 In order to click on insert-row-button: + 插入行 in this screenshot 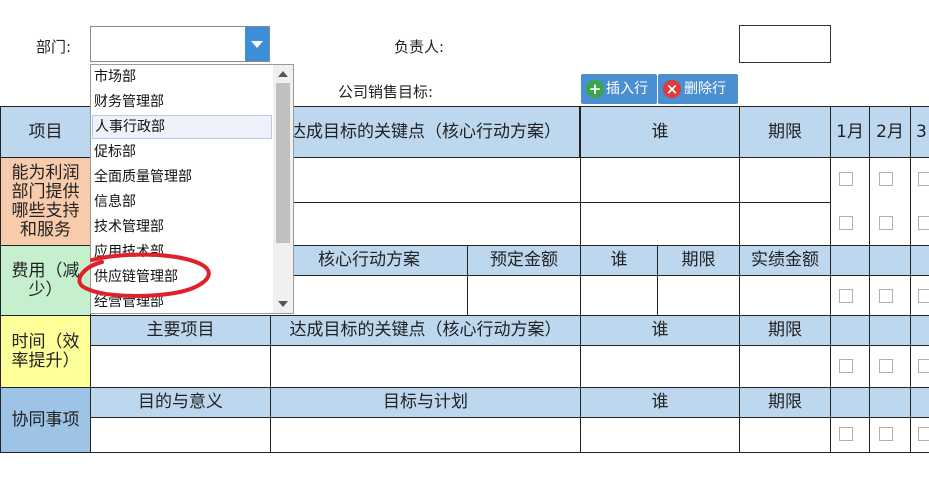, I will do `click(619, 89)`.